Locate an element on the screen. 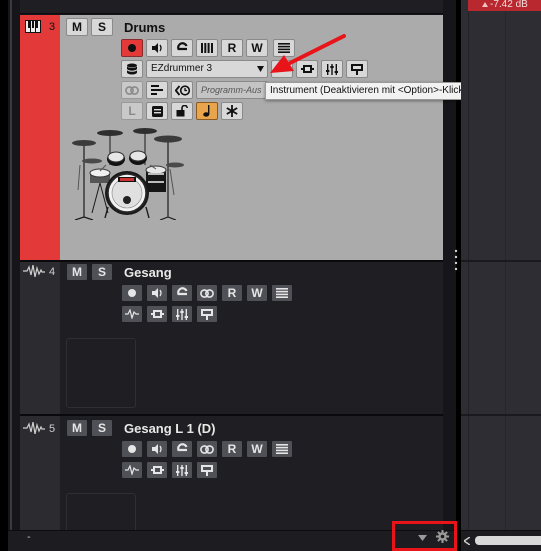 This screenshot has height=551, width=541. stack-icon is located at coordinates (157, 90).